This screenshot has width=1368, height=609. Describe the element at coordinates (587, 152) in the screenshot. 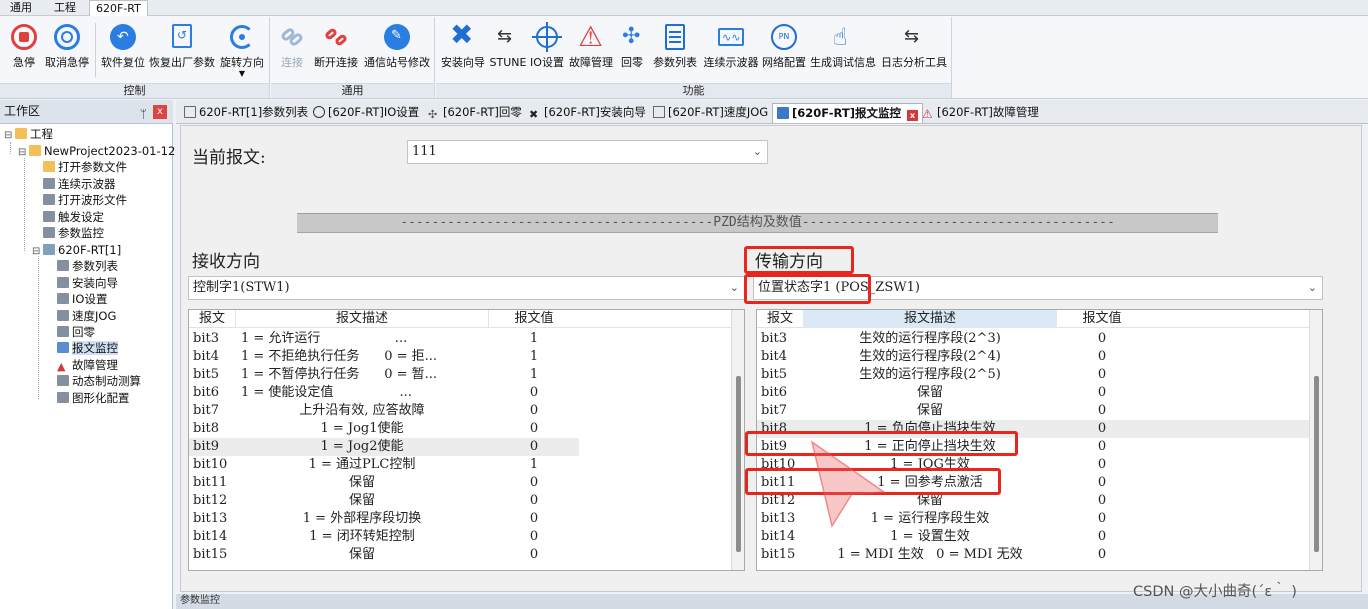

I see `current-telegram-select: 111 ⌄` at that location.